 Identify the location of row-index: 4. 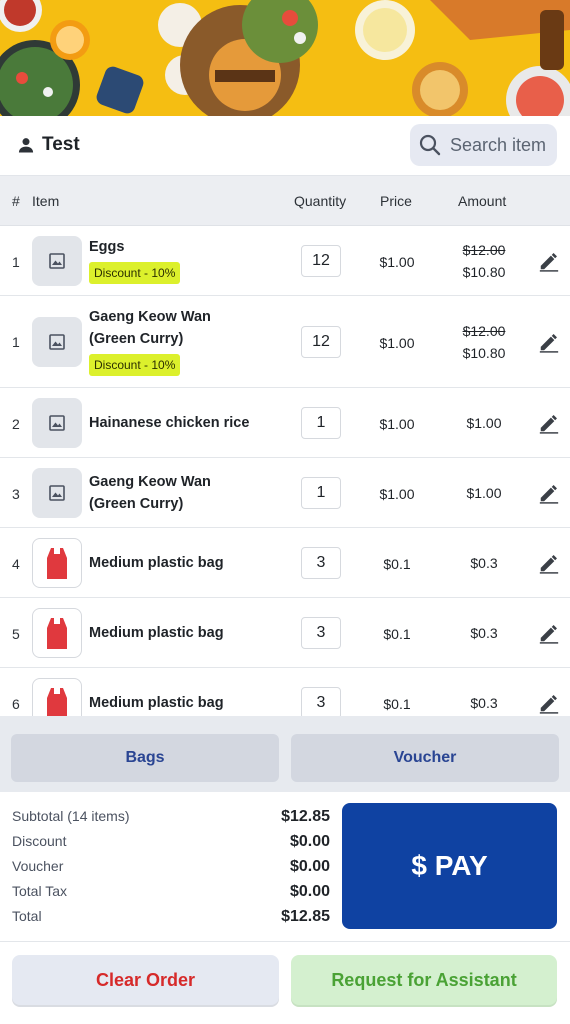
(16, 564).